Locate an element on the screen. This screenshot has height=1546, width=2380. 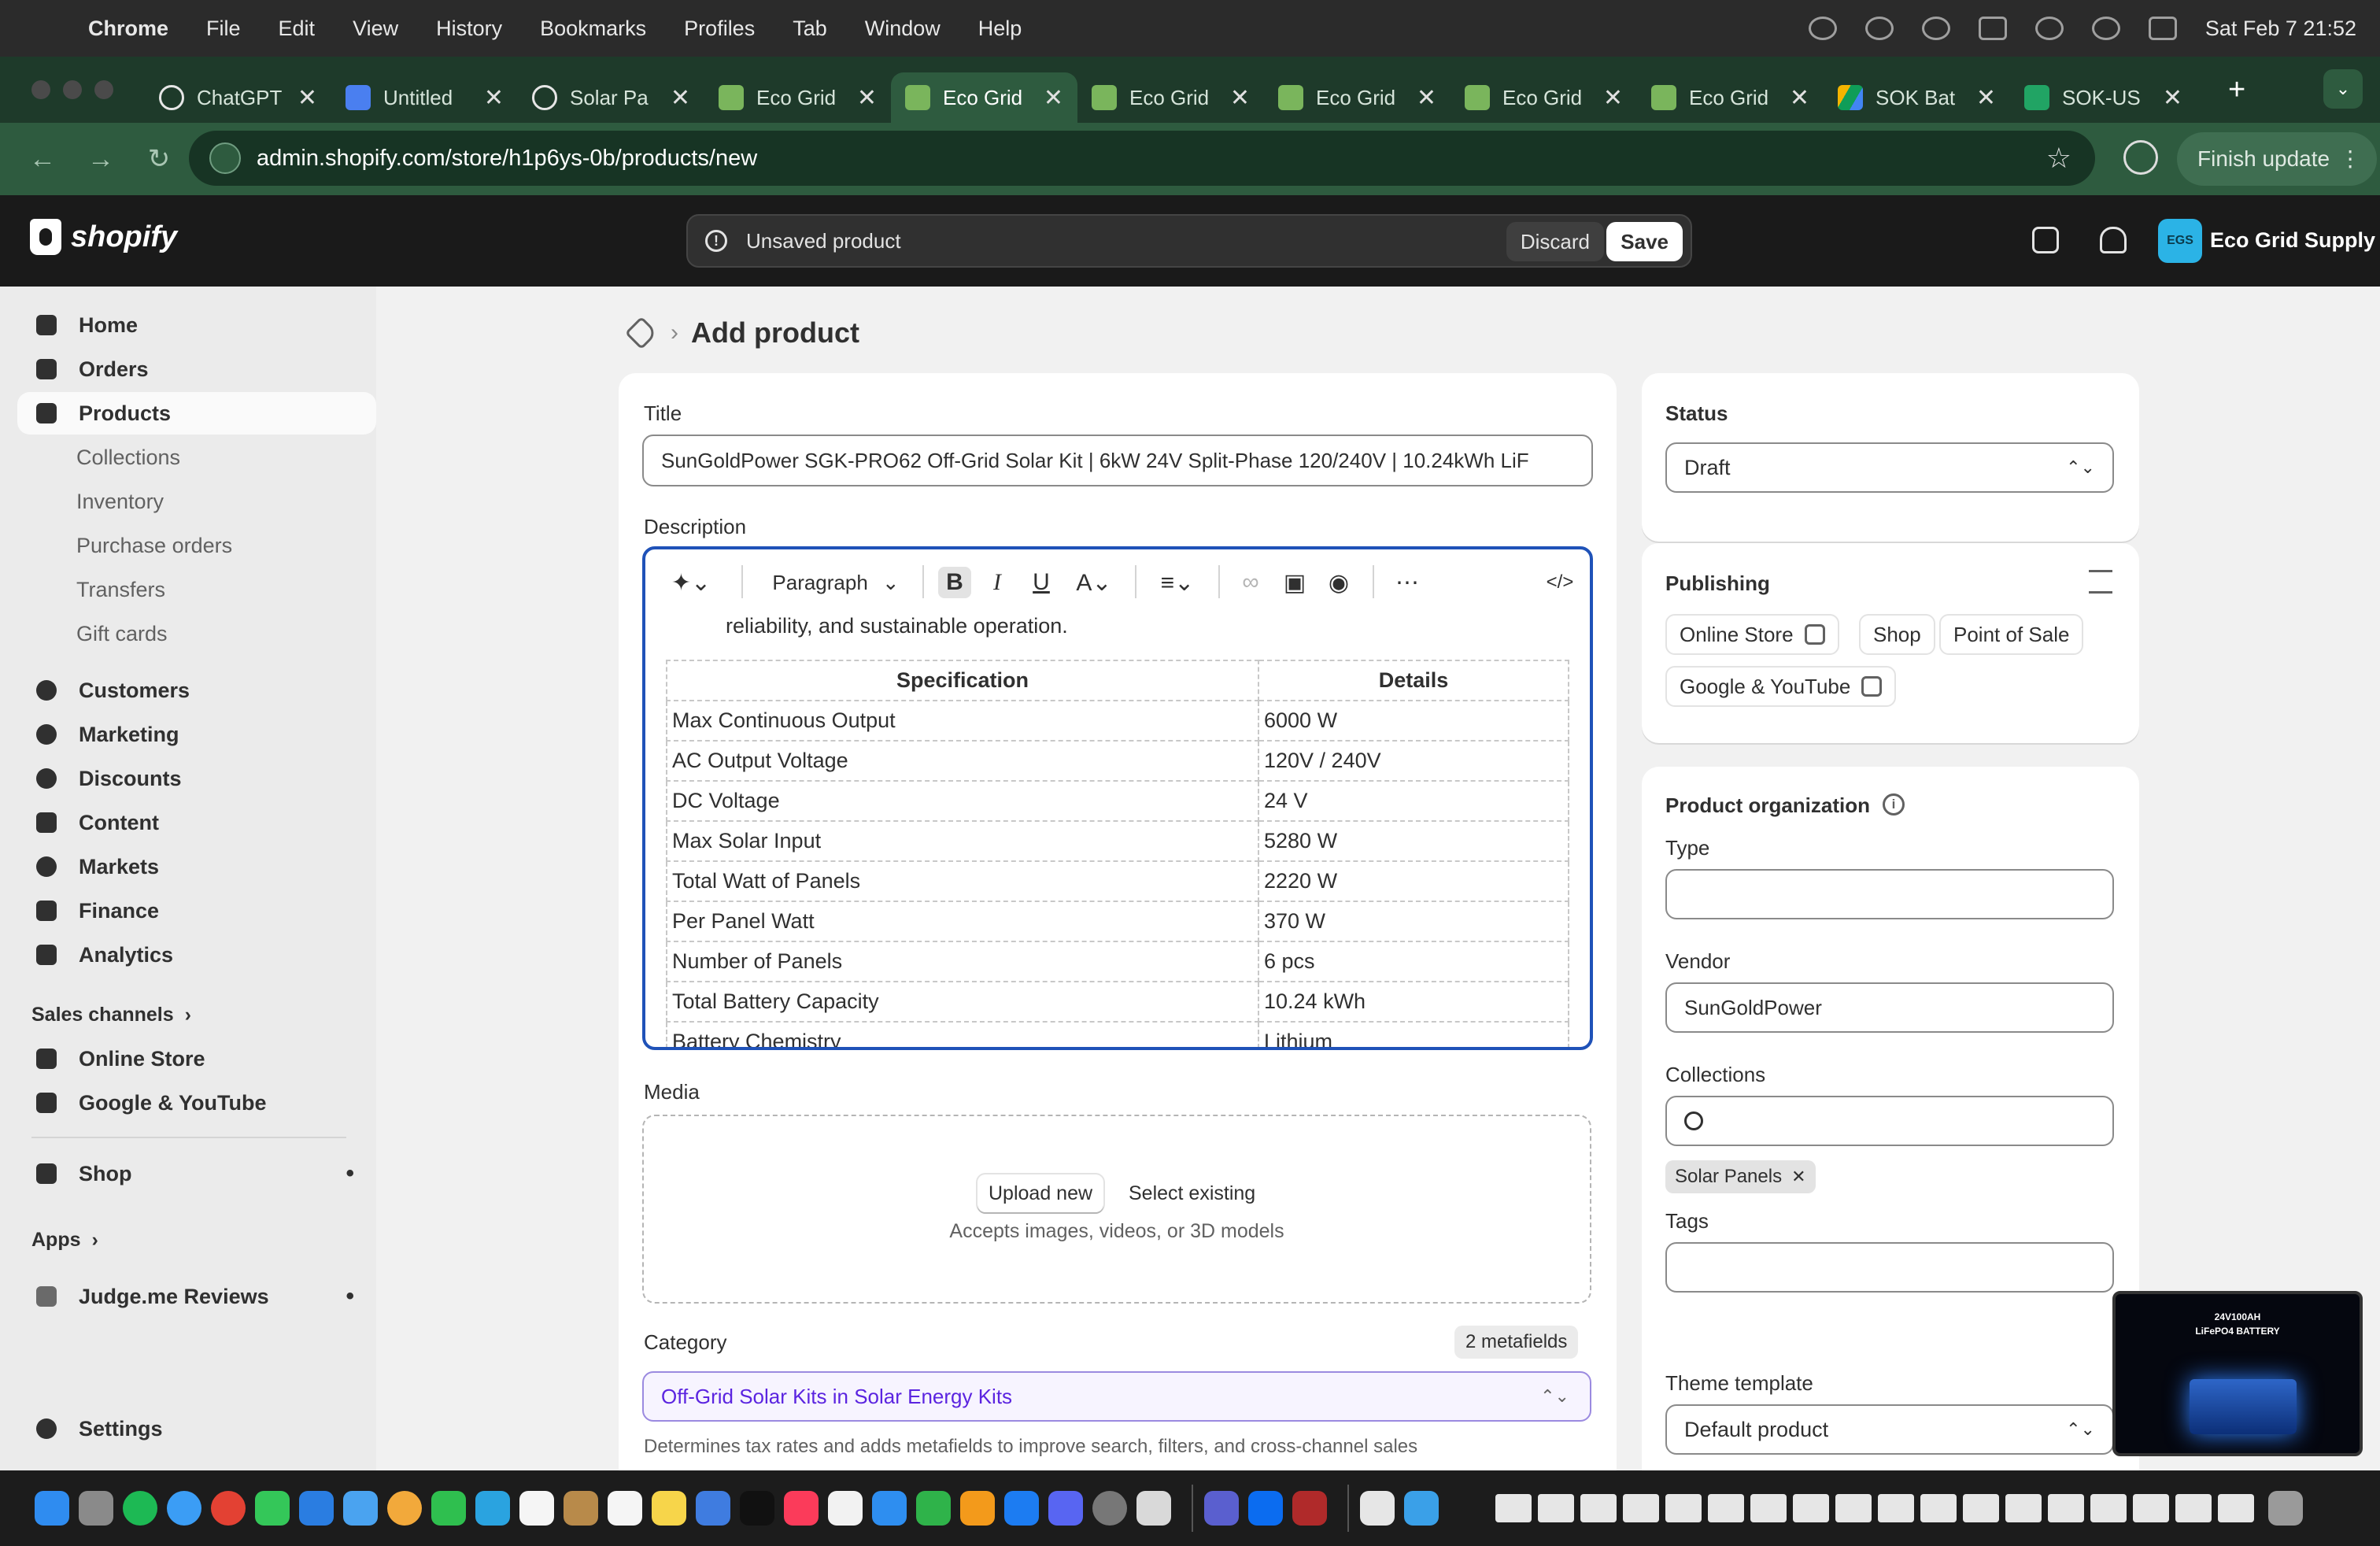
browser-tab-active: Eco Grid ✕ is located at coordinates (984, 97).